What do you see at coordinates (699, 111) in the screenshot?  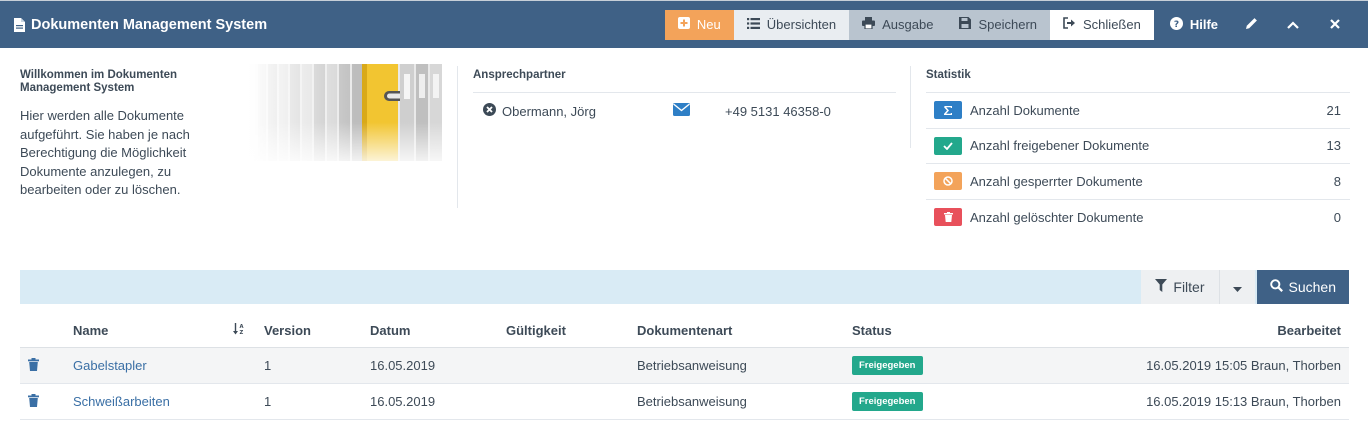 I see `contact-email-link` at bounding box center [699, 111].